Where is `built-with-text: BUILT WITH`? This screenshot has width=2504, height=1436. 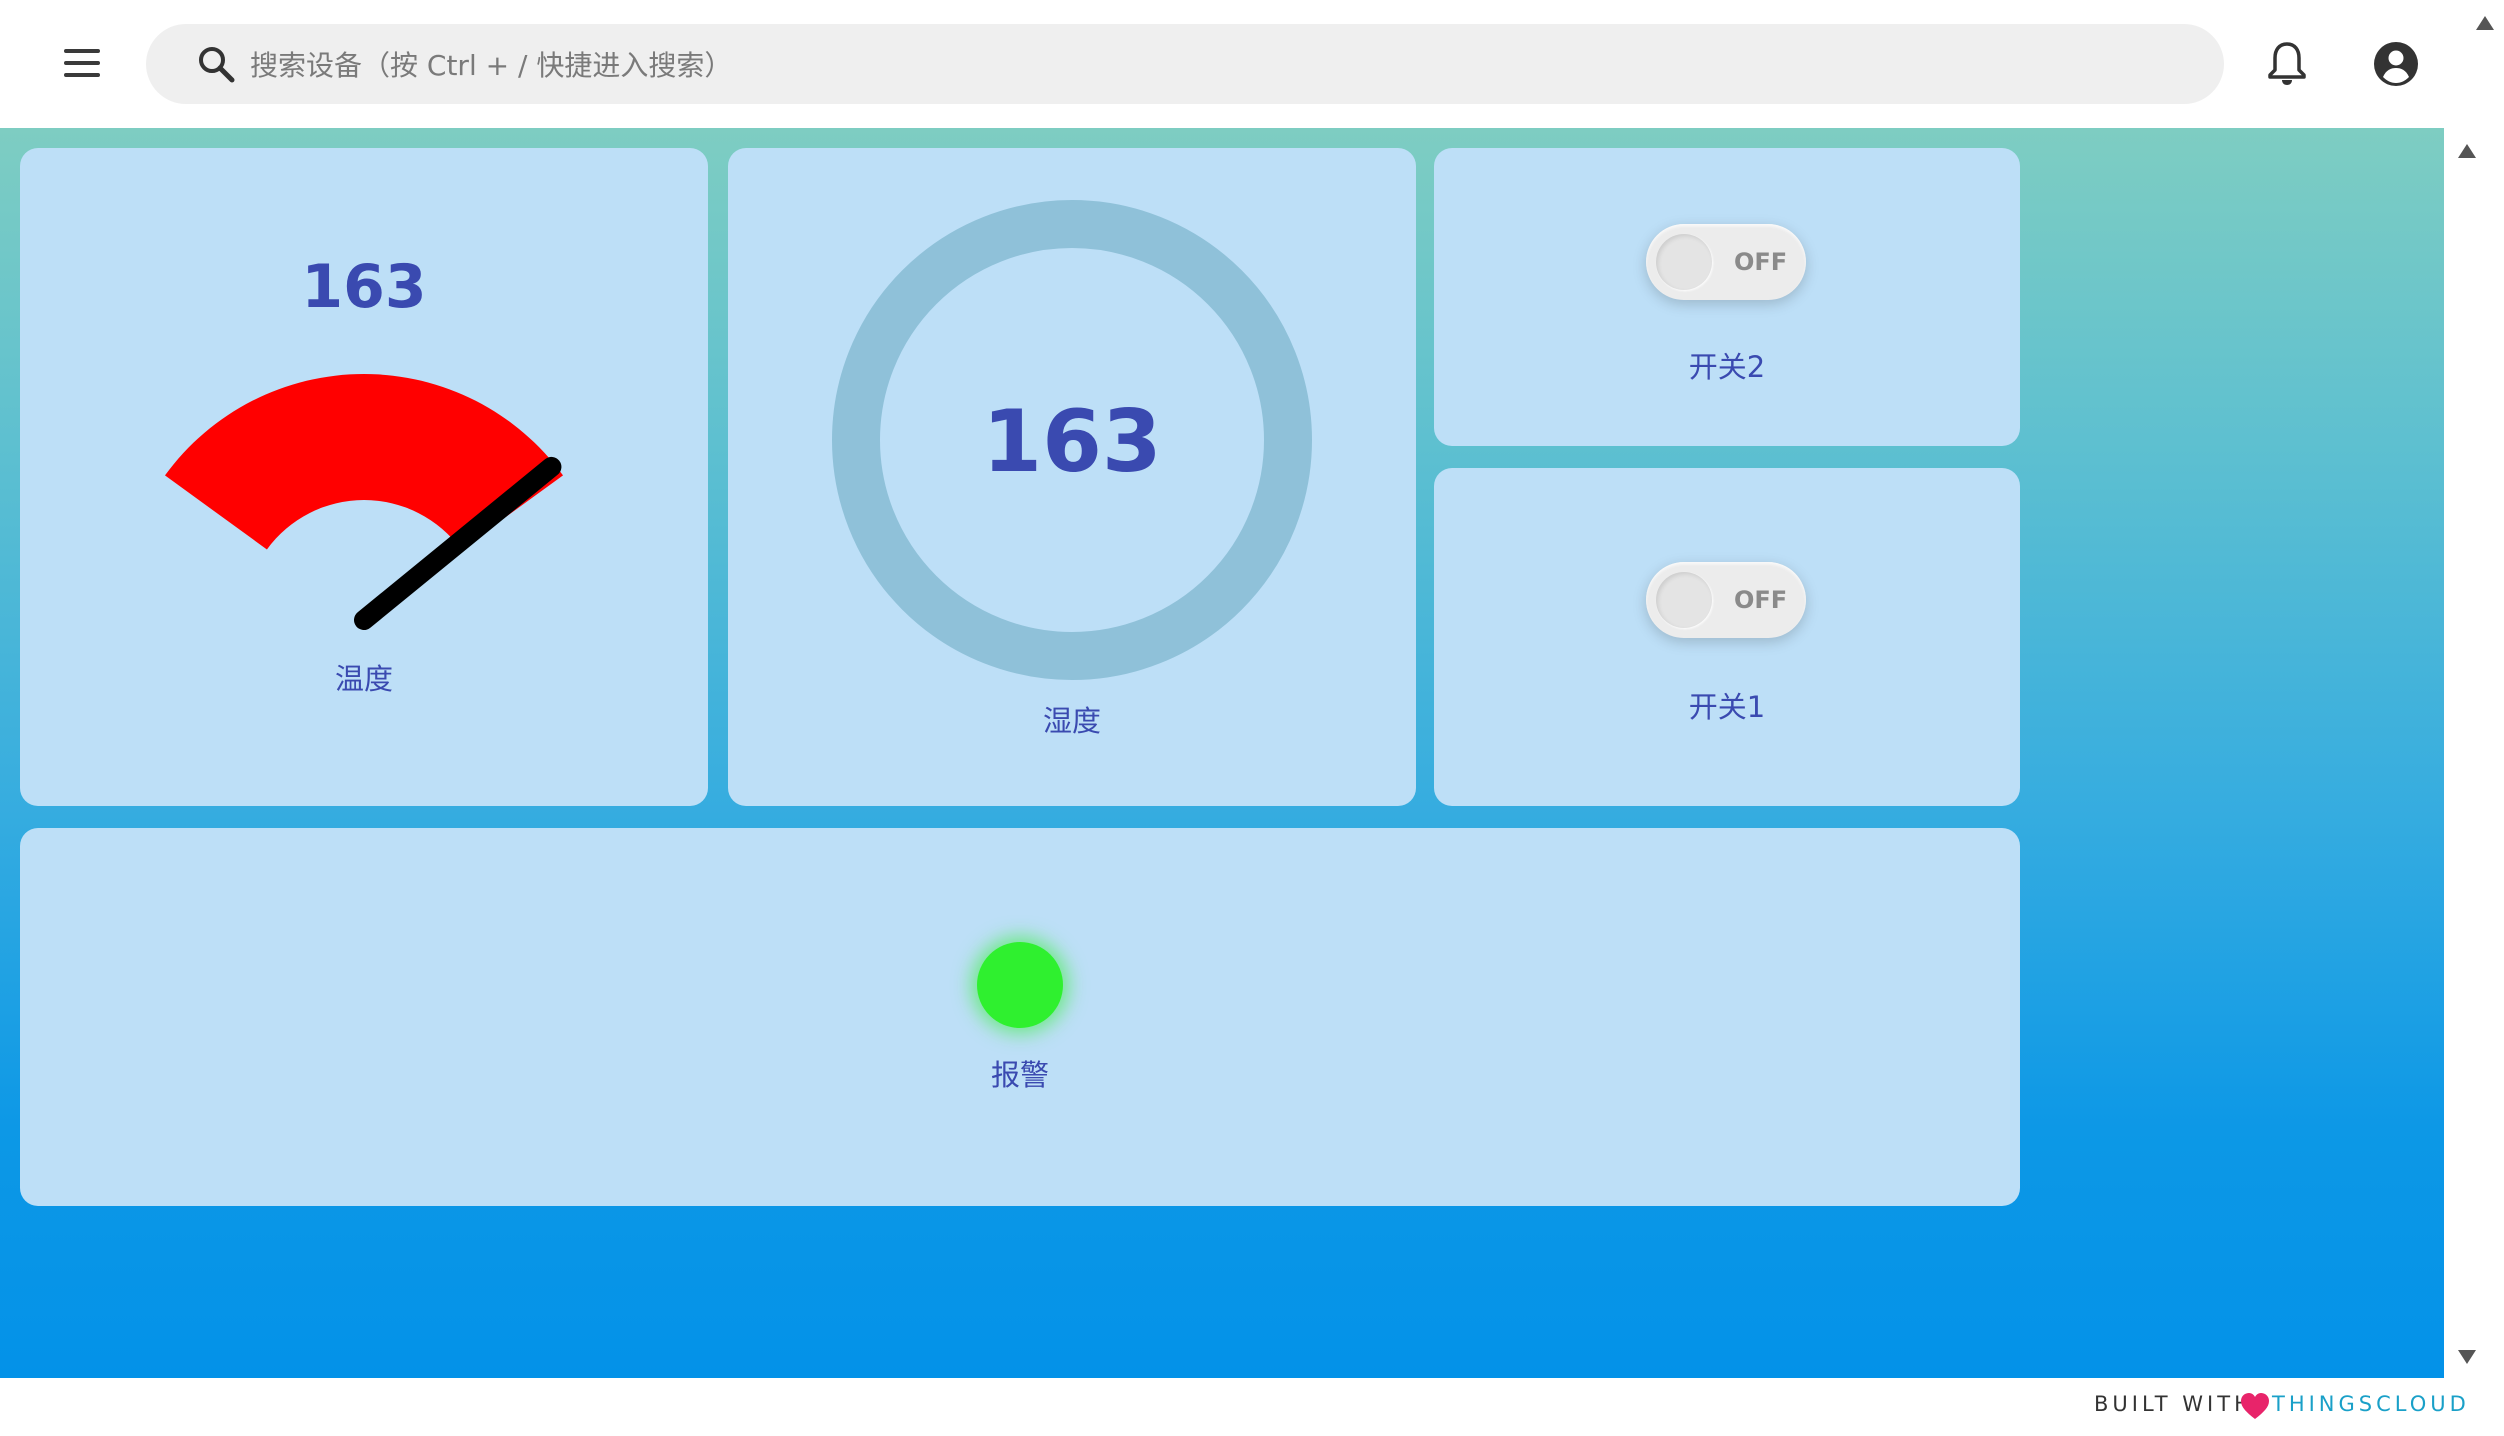
built-with-text: BUILT WITH is located at coordinates (2174, 1404).